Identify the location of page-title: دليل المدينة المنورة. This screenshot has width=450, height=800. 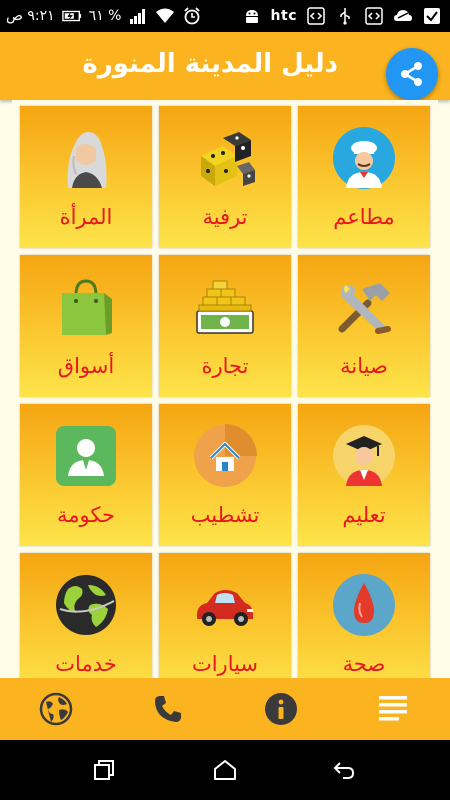
(210, 64).